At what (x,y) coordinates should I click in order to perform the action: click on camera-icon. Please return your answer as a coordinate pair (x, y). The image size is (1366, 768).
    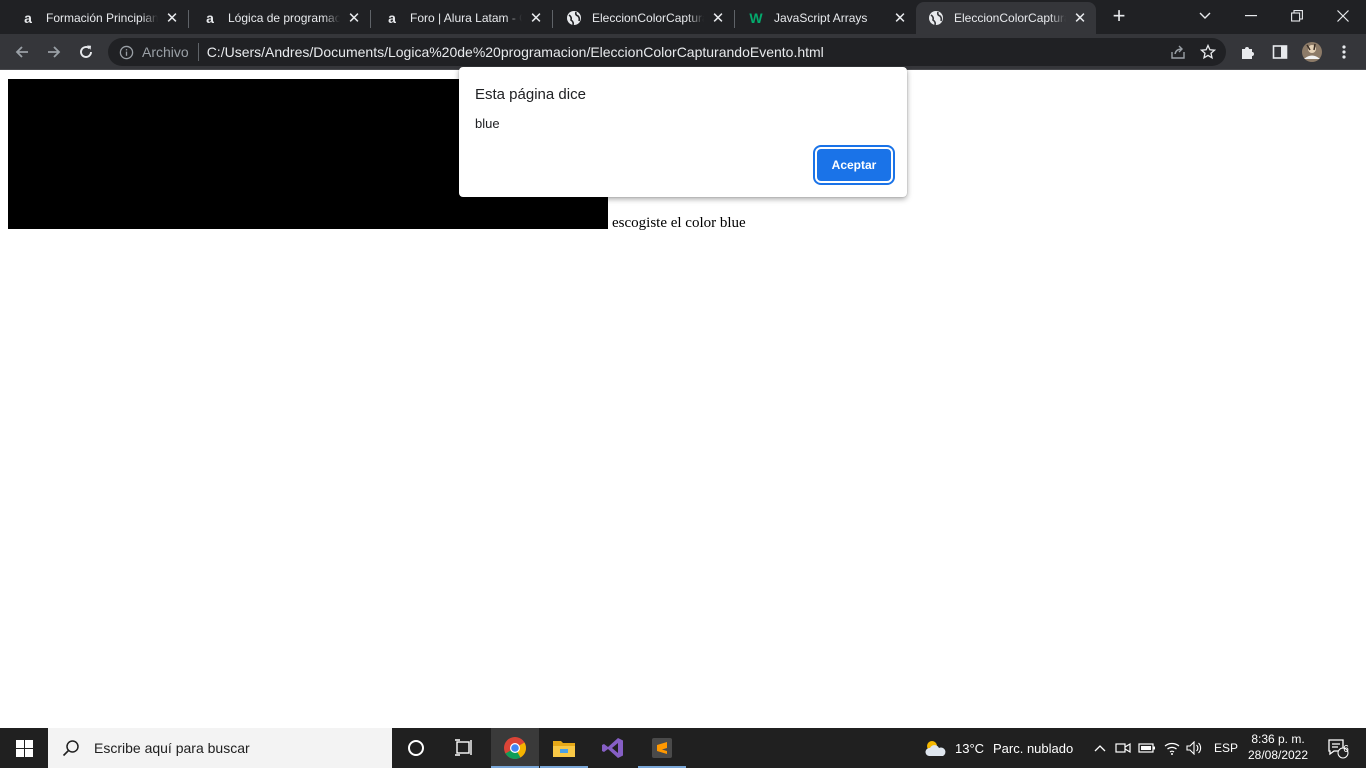
    Looking at the image, I should click on (1123, 748).